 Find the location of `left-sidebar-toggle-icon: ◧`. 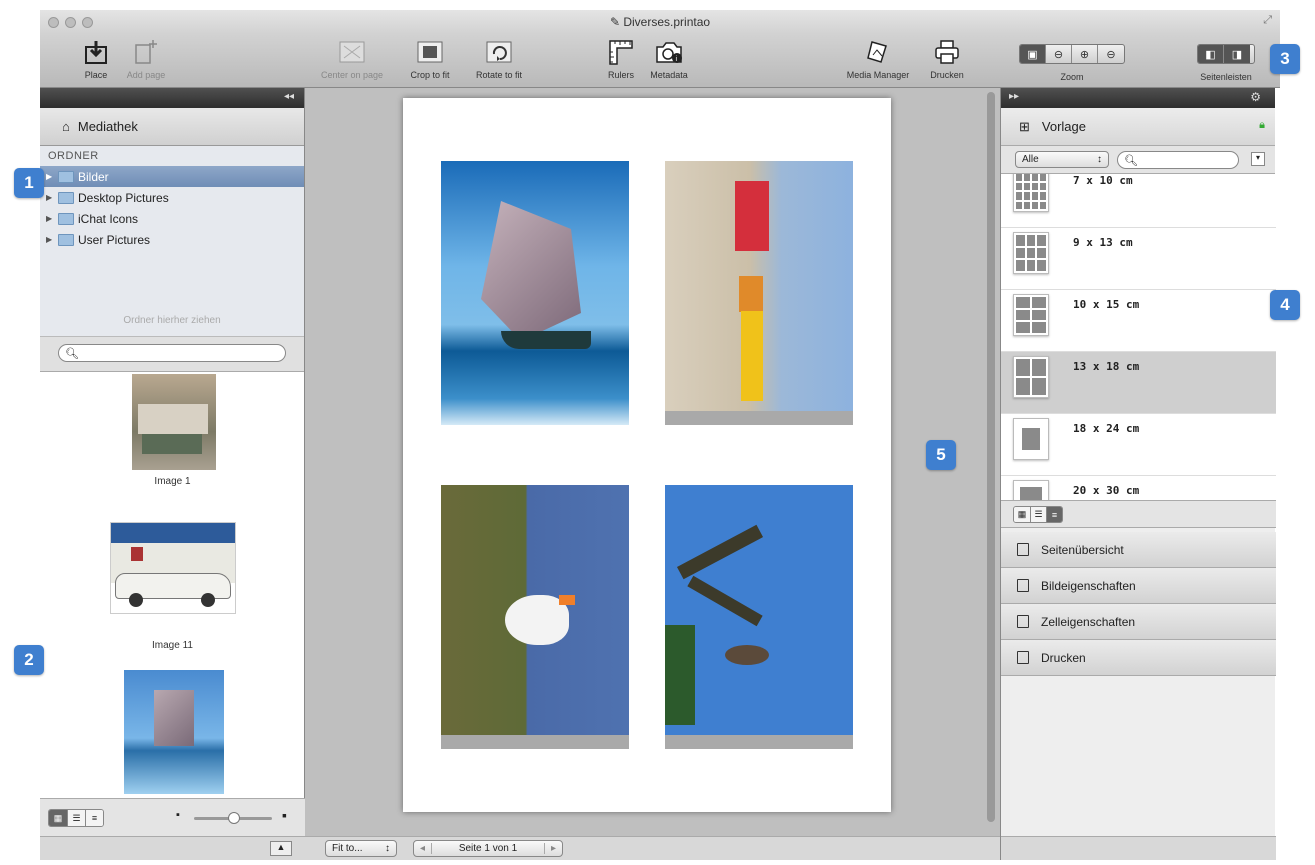

left-sidebar-toggle-icon: ◧ is located at coordinates (1211, 54).